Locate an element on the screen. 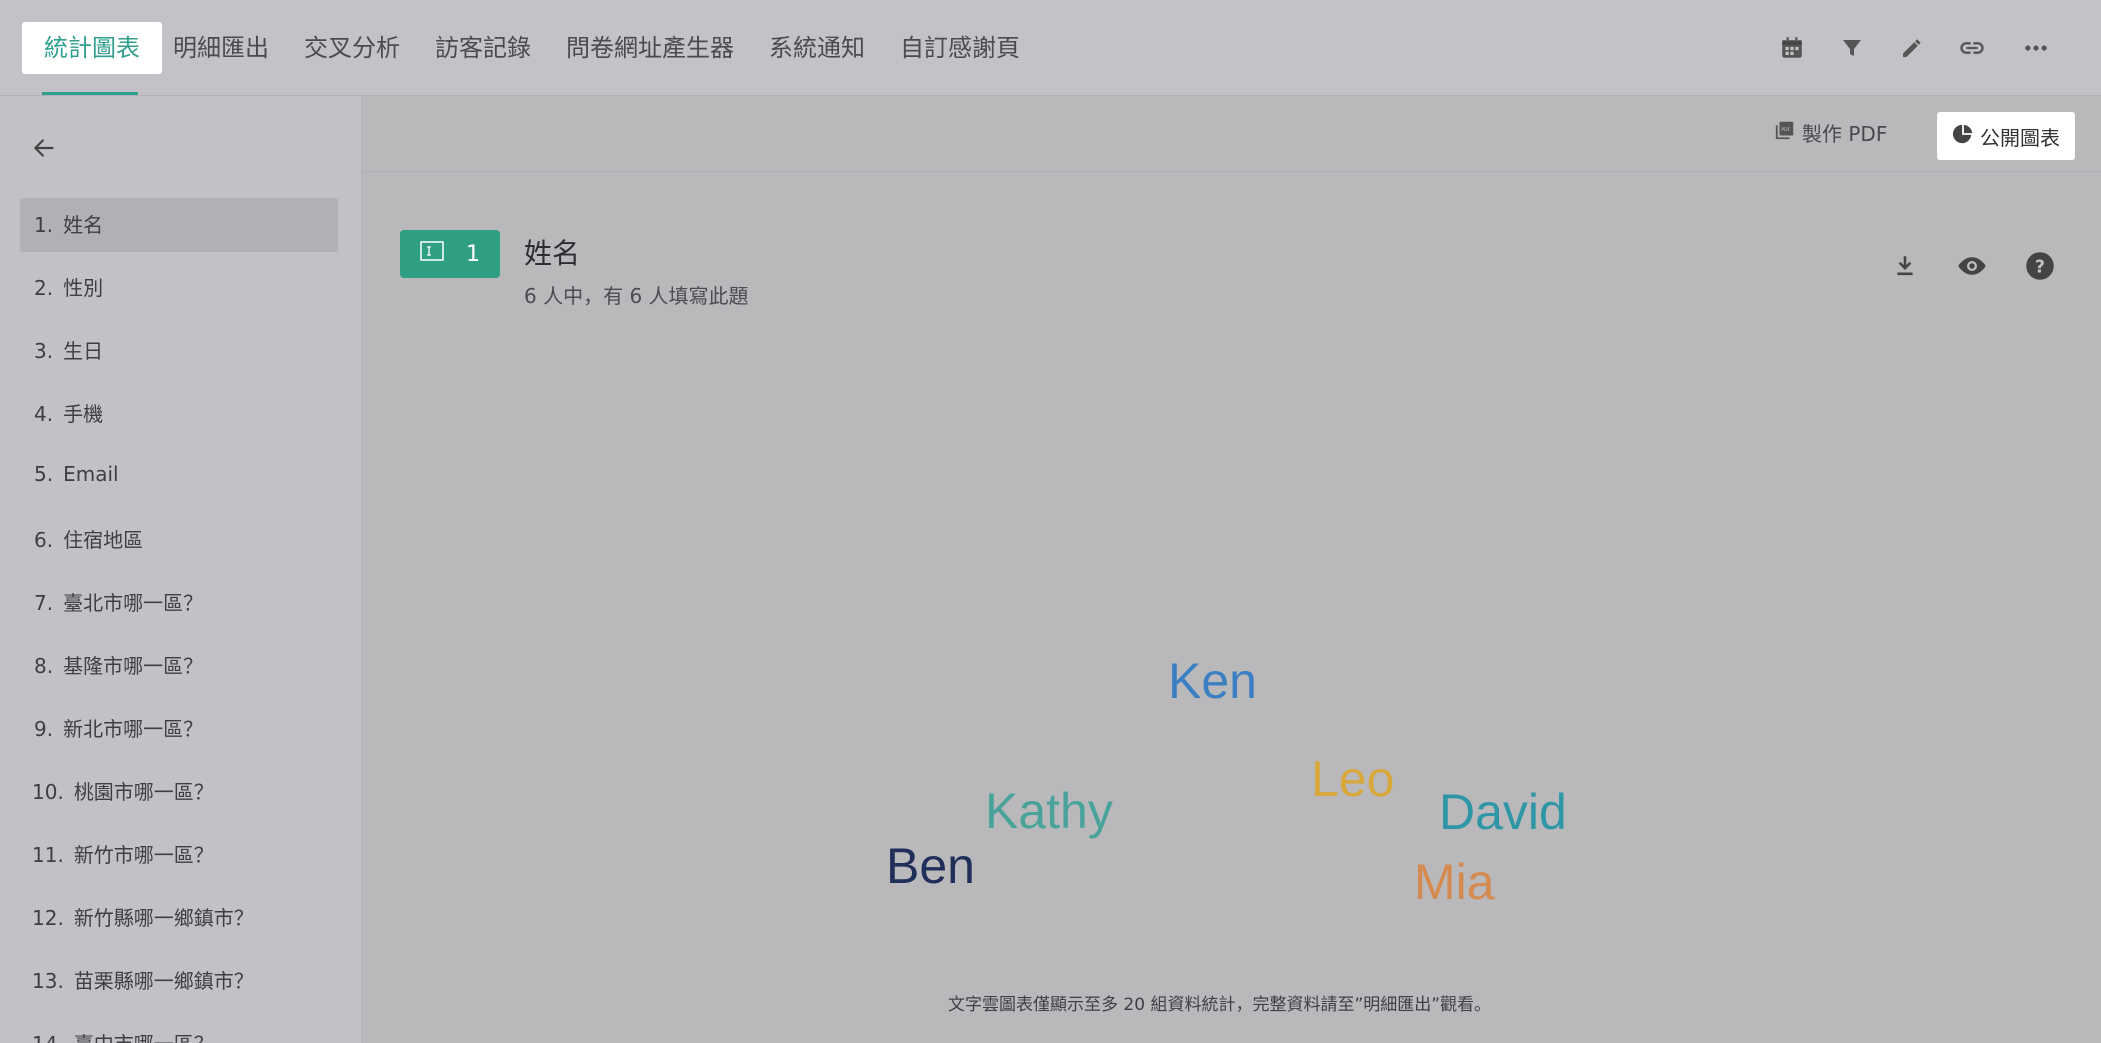  pdf-icon: PDF is located at coordinates (1785, 134).